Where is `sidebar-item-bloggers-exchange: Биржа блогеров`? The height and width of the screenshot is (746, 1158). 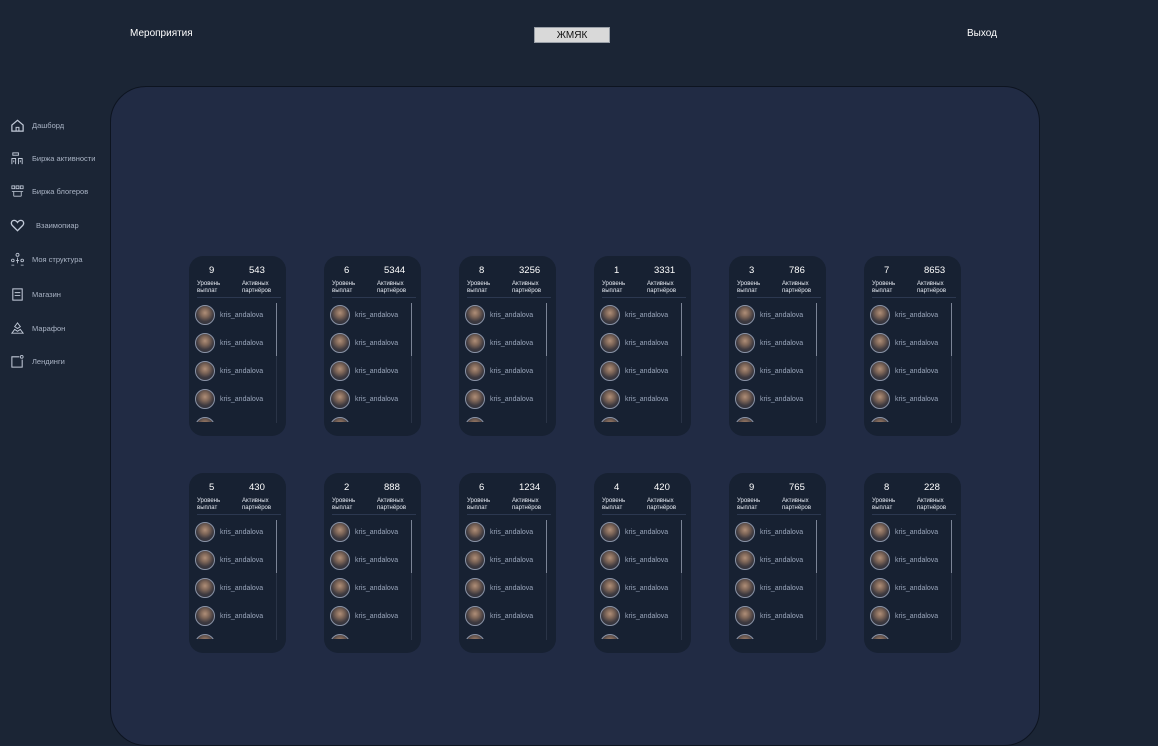
sidebar-item-bloggers-exchange: Биржа блогеров is located at coordinates (49, 191).